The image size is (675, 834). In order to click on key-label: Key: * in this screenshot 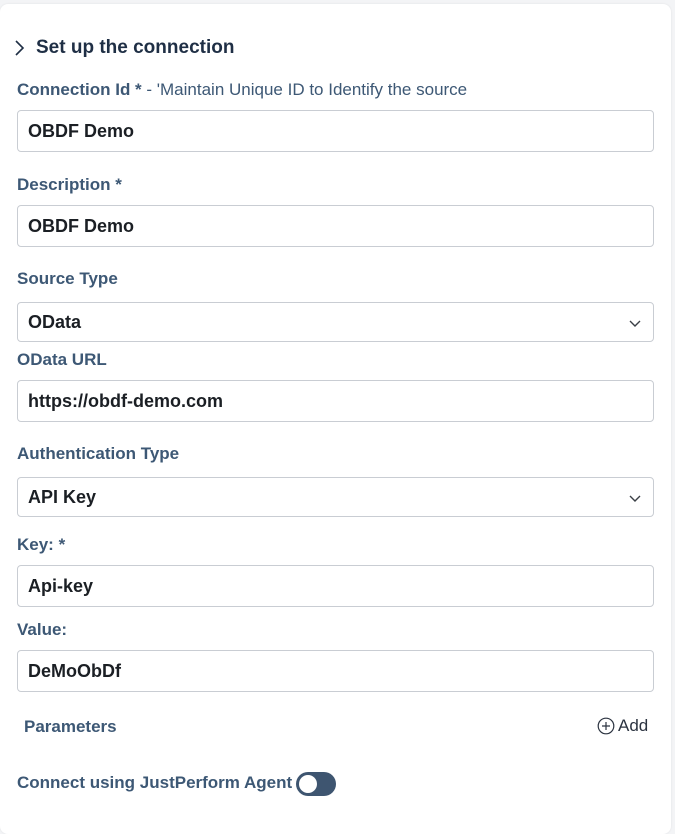, I will do `click(41, 544)`.